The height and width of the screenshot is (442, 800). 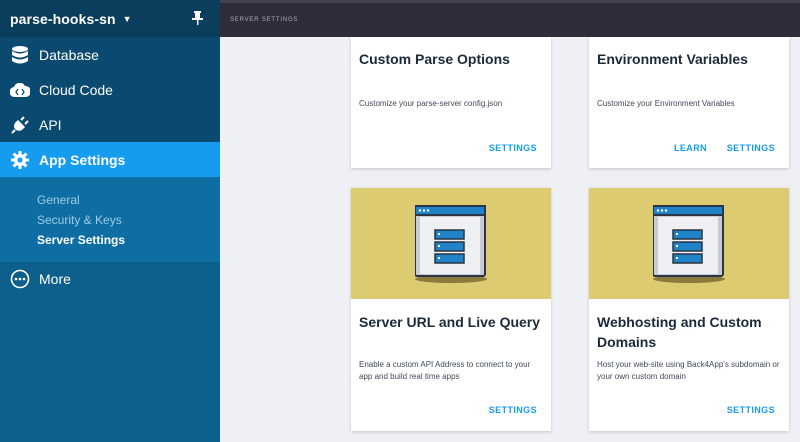 What do you see at coordinates (20, 279) in the screenshot?
I see `more-icon` at bounding box center [20, 279].